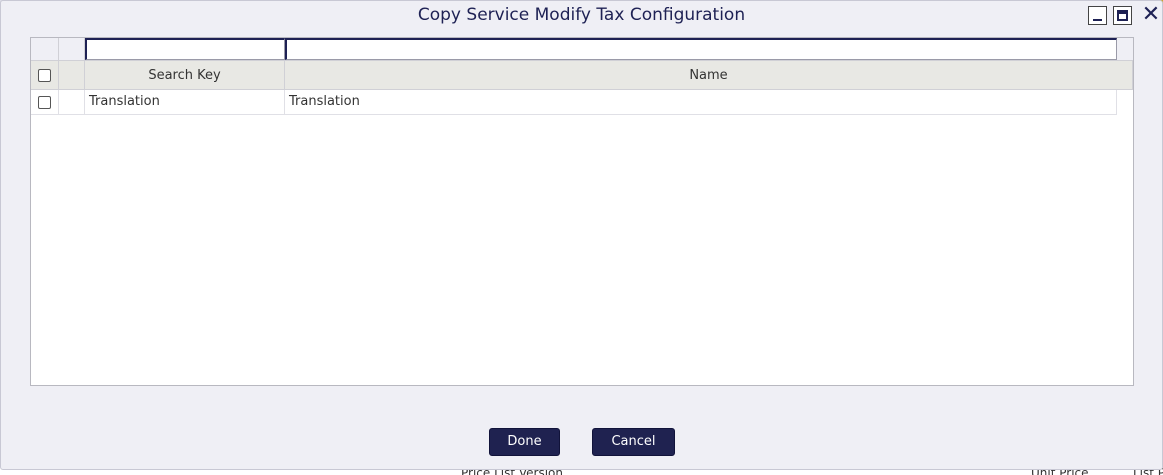 The height and width of the screenshot is (475, 1163). I want to click on row-search-key: Translation, so click(185, 102).